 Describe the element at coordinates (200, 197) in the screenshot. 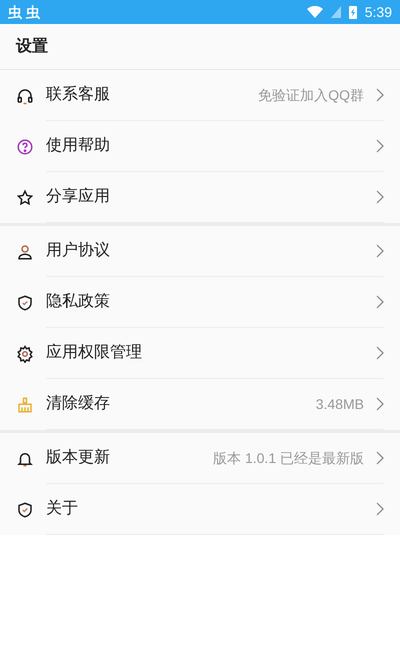

I see `settings-item: 分享应用` at that location.